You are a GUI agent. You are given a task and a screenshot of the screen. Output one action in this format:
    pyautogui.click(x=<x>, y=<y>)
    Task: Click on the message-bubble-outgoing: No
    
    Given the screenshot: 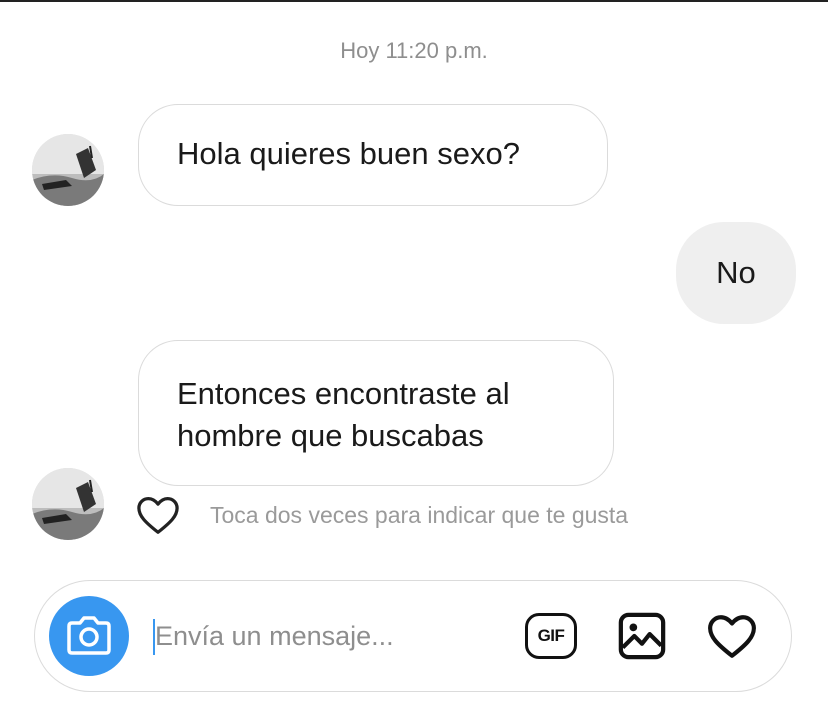 What is the action you would take?
    pyautogui.click(x=736, y=273)
    